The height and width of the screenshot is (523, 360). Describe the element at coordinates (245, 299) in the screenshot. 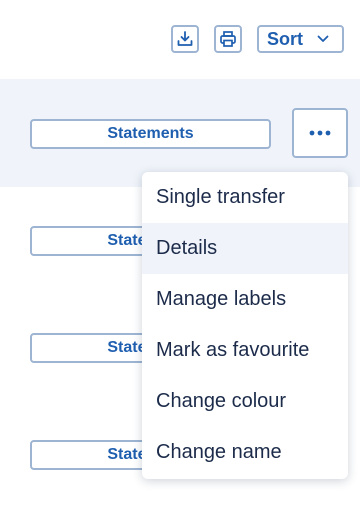

I see `menu-item-manage-labels: Manage labels` at that location.